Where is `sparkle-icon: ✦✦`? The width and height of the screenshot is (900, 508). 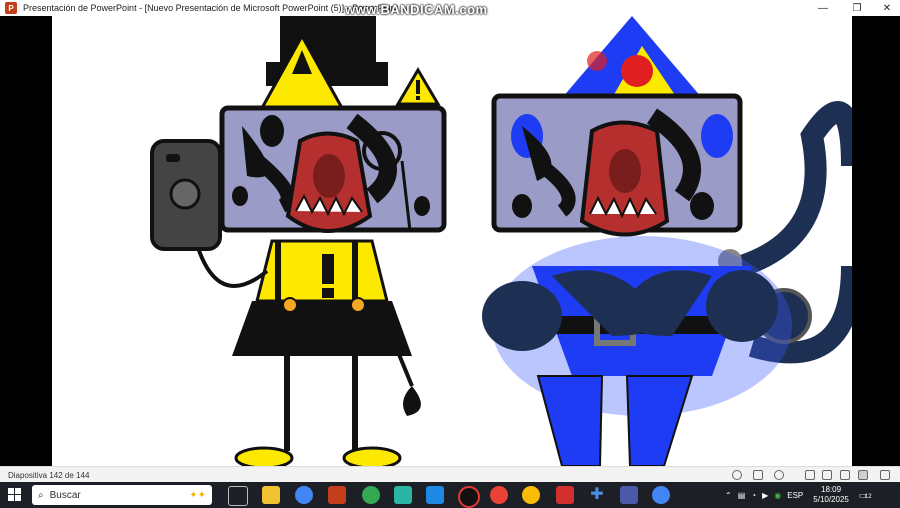 sparkle-icon: ✦✦ is located at coordinates (197, 495).